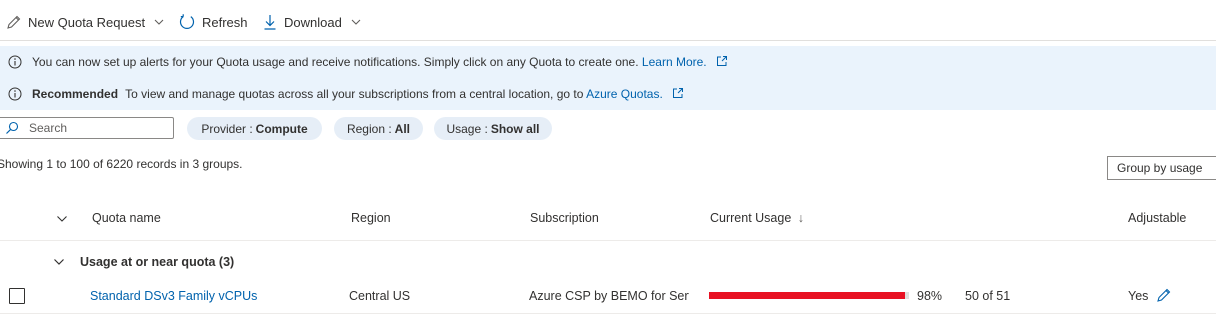 The height and width of the screenshot is (316, 1216). I want to click on provider-filter-value: Compute, so click(281, 128).